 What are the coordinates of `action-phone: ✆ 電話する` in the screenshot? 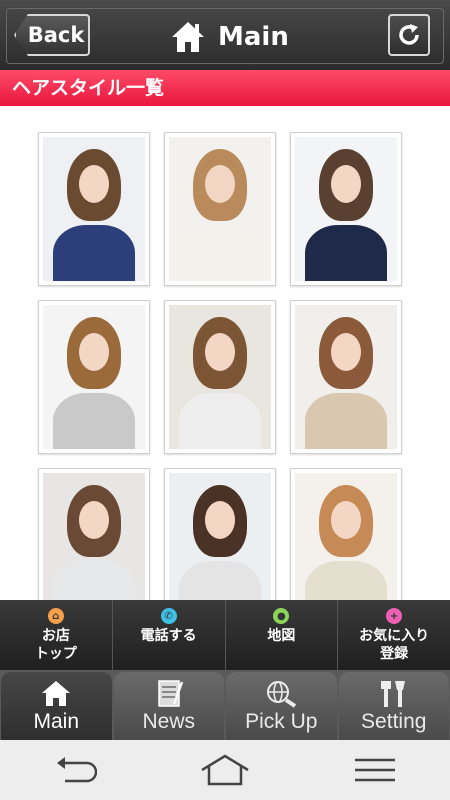 It's located at (169, 635).